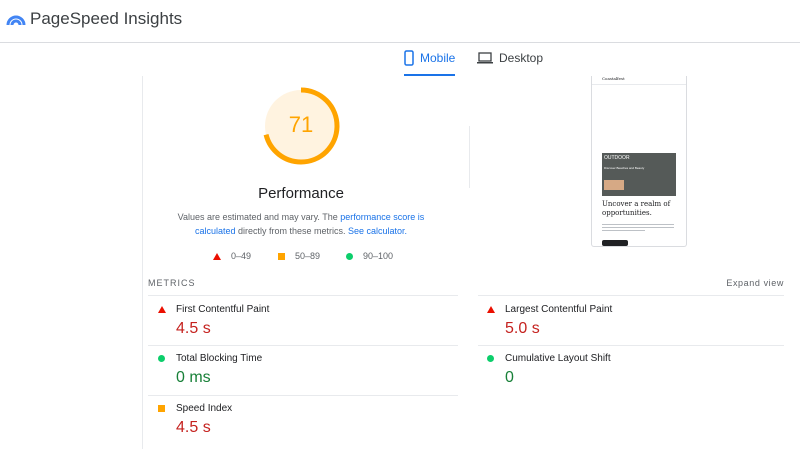  What do you see at coordinates (485, 58) in the screenshot?
I see `laptop-icon` at bounding box center [485, 58].